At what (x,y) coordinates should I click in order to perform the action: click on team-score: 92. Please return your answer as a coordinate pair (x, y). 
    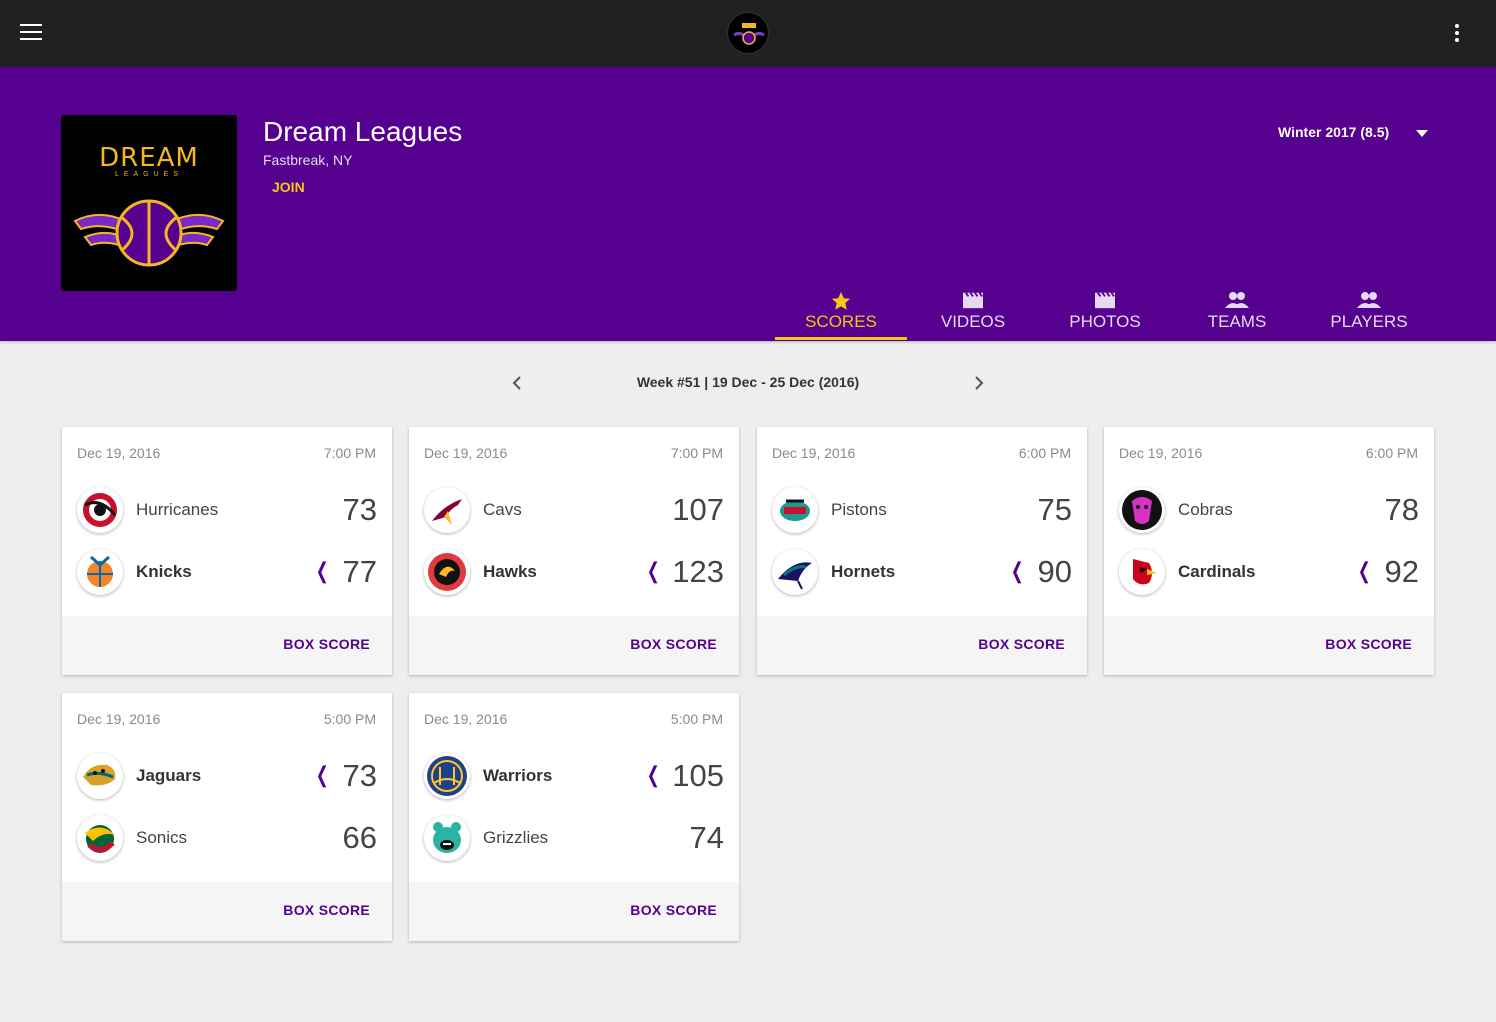
    Looking at the image, I should click on (1401, 571).